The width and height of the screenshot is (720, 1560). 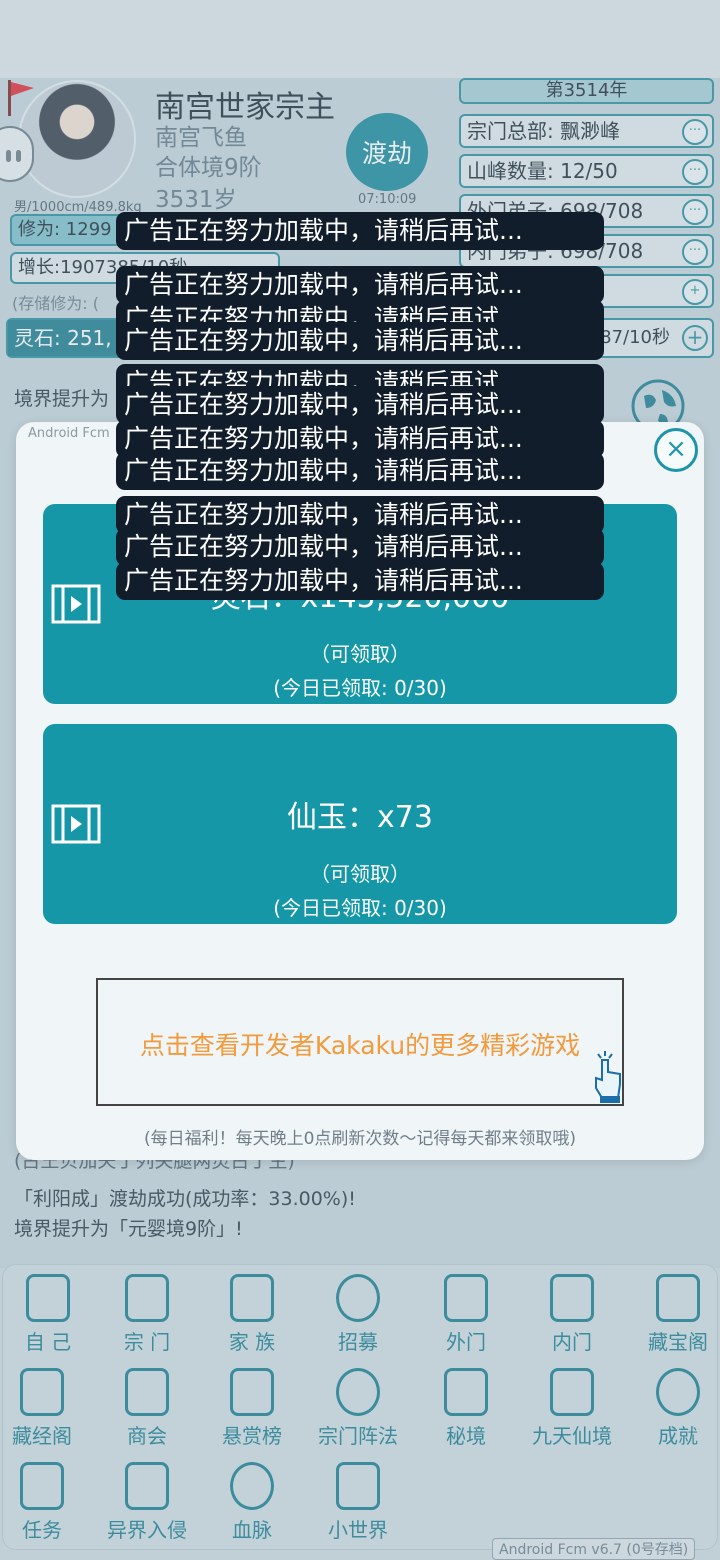 What do you see at coordinates (360, 817) in the screenshot?
I see `reward-title: 仙玉：x73` at bounding box center [360, 817].